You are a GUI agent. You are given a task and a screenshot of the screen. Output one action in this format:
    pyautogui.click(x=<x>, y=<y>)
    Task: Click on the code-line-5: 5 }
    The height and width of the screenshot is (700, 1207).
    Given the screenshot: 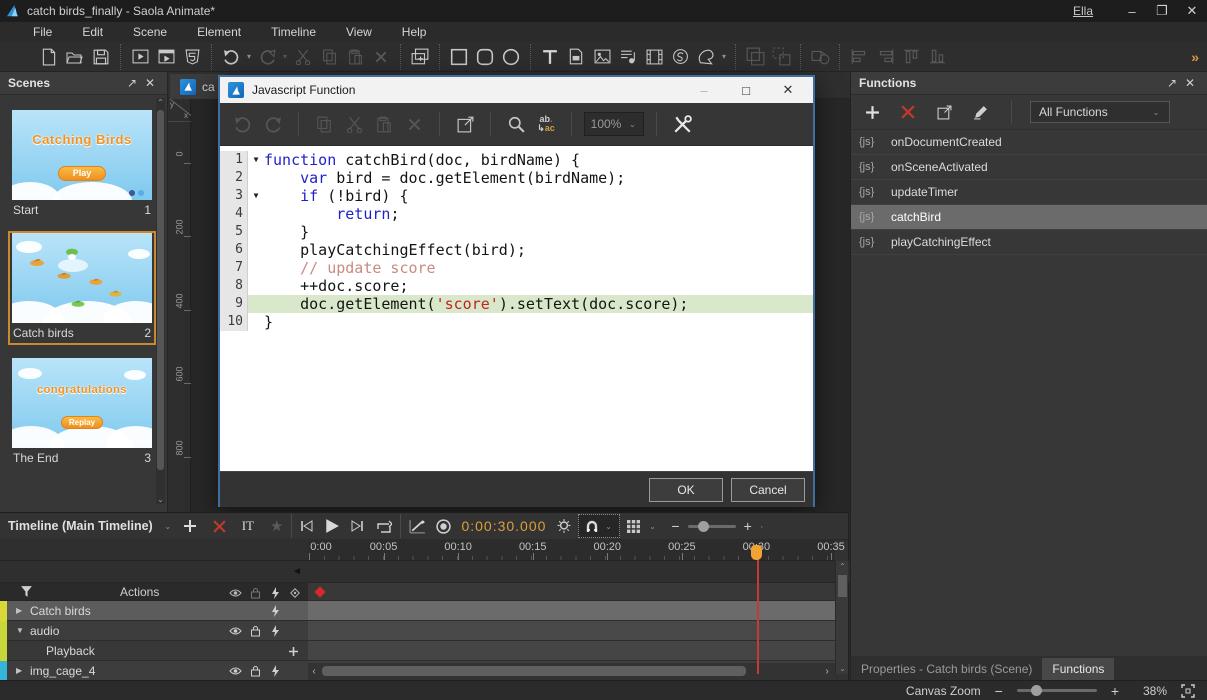 What is the action you would take?
    pyautogui.click(x=516, y=232)
    